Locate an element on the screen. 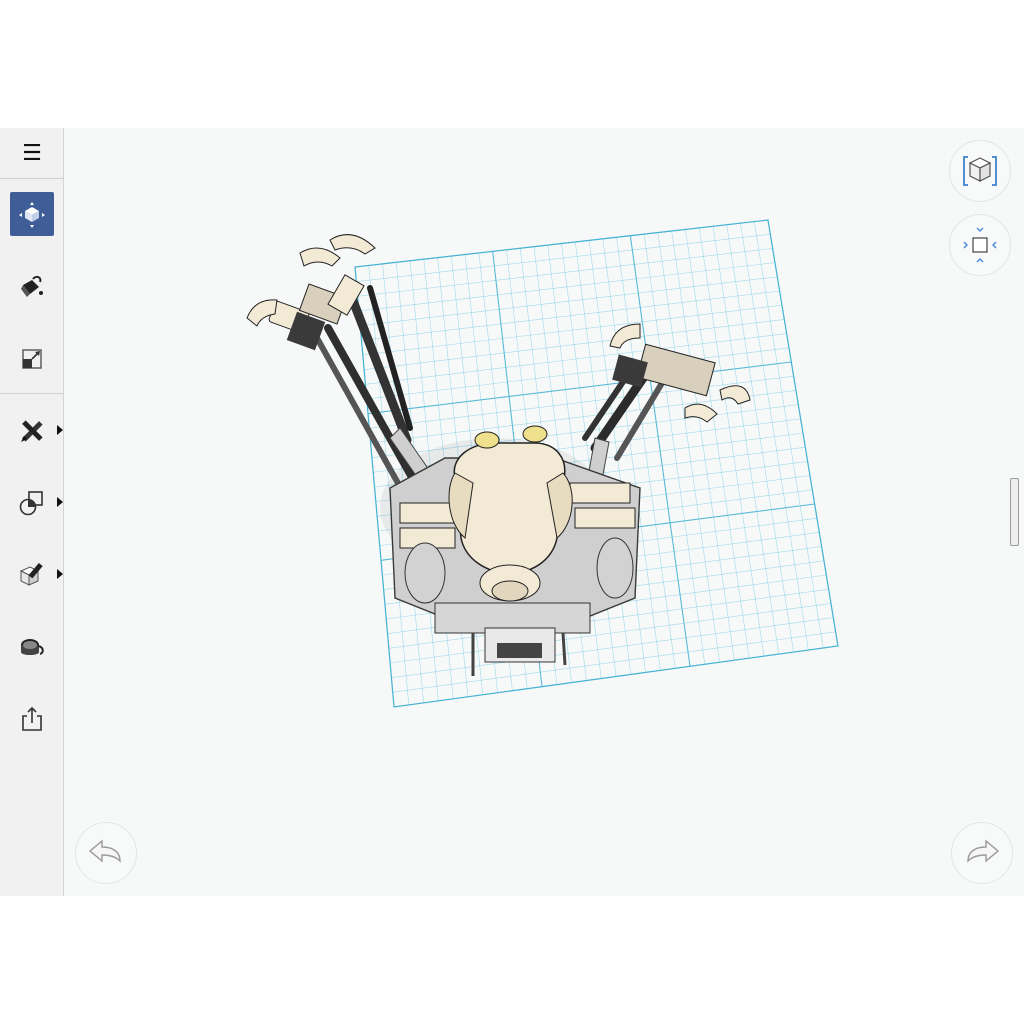 This screenshot has height=1024, width=1024. right-cover is located at coordinates (615, 568).